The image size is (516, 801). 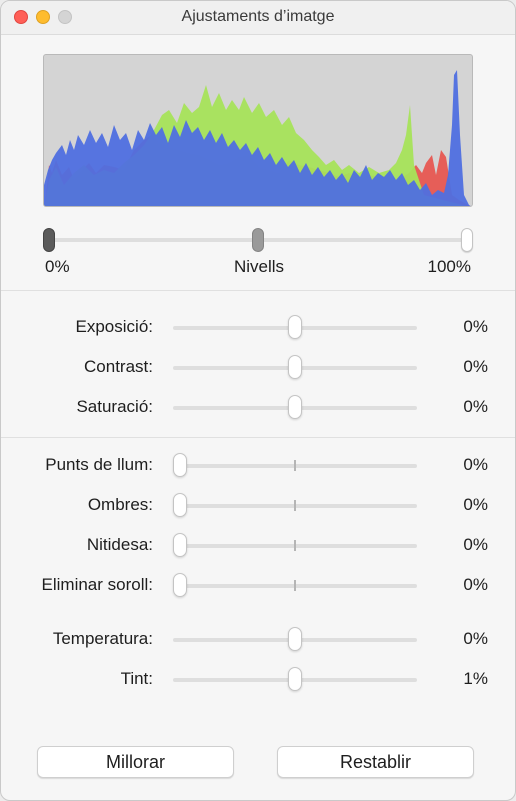 I want to click on saturation-row: Saturació: 0%, so click(x=258, y=407).